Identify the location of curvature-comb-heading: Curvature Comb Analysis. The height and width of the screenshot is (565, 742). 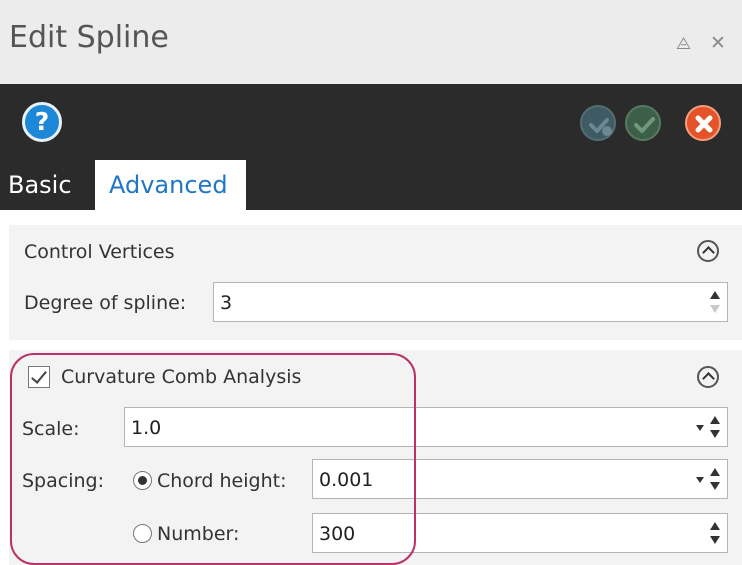
(181, 377).